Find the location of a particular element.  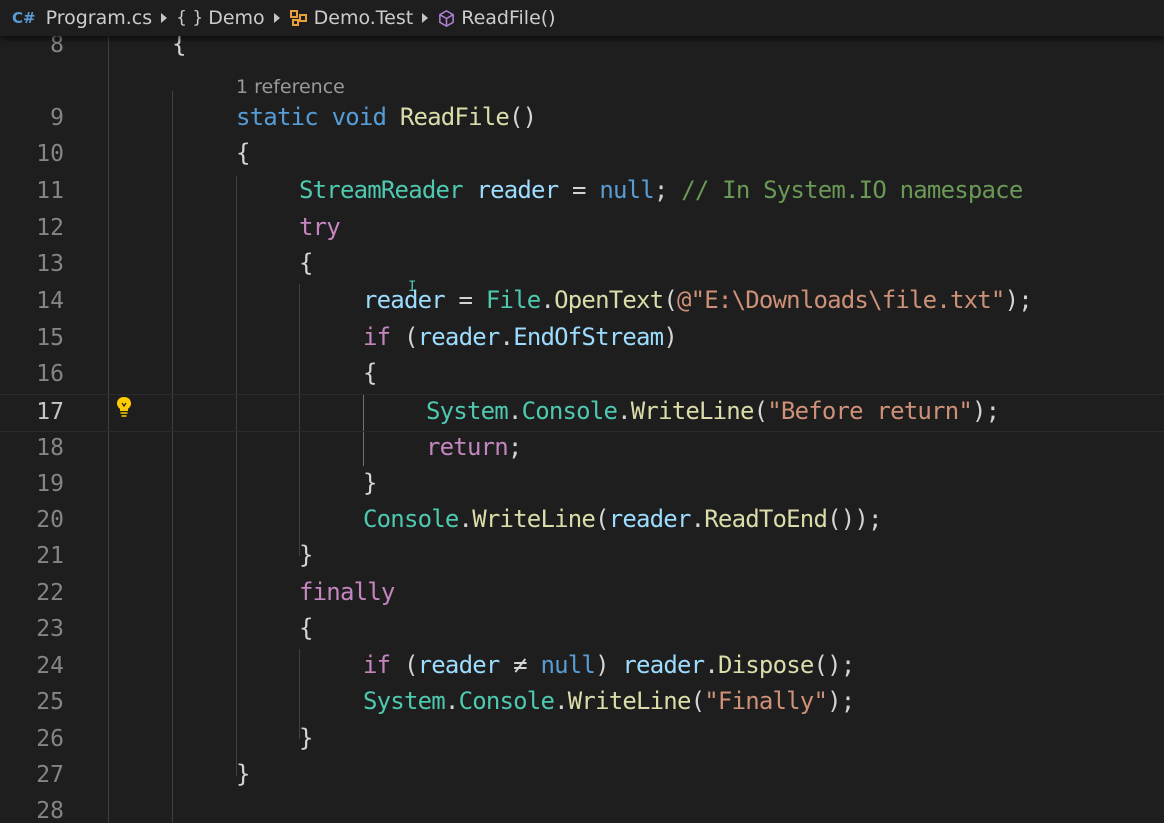

code-token: try is located at coordinates (320, 227).